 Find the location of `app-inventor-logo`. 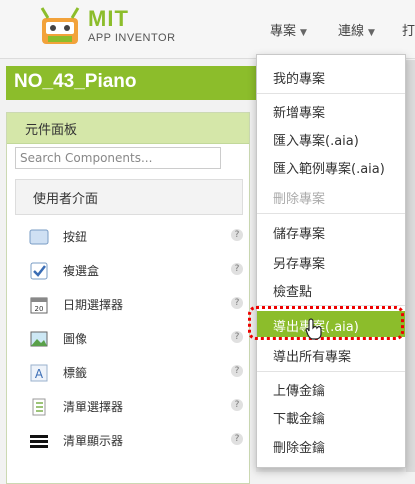

app-inventor-logo is located at coordinates (61, 28).